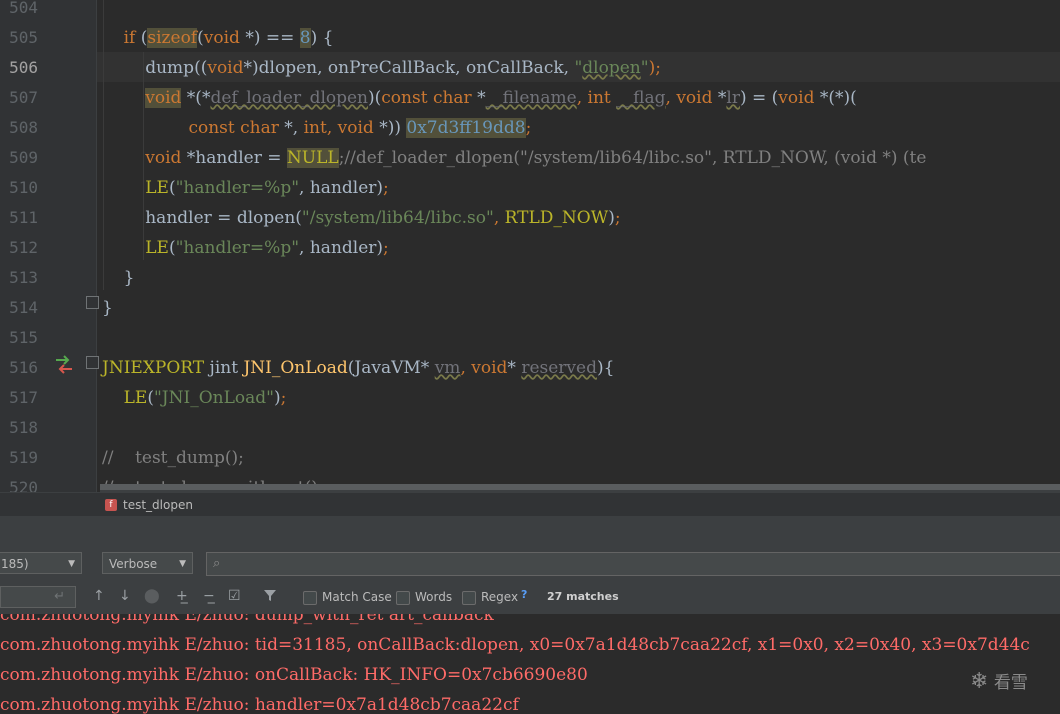 The height and width of the screenshot is (714, 1060). I want to click on process-select: 185) ▼, so click(41, 563).